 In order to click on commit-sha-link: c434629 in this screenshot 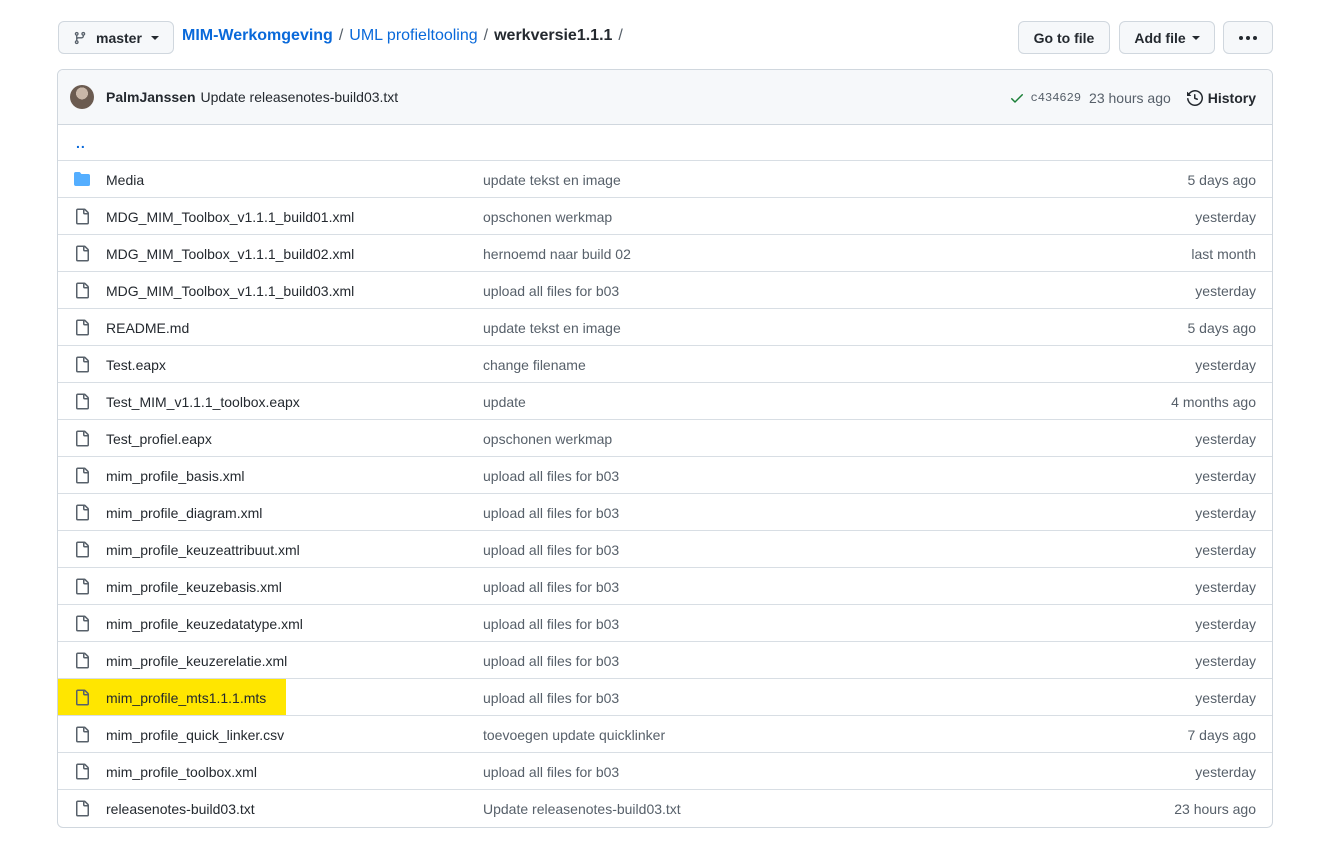, I will do `click(1056, 98)`.